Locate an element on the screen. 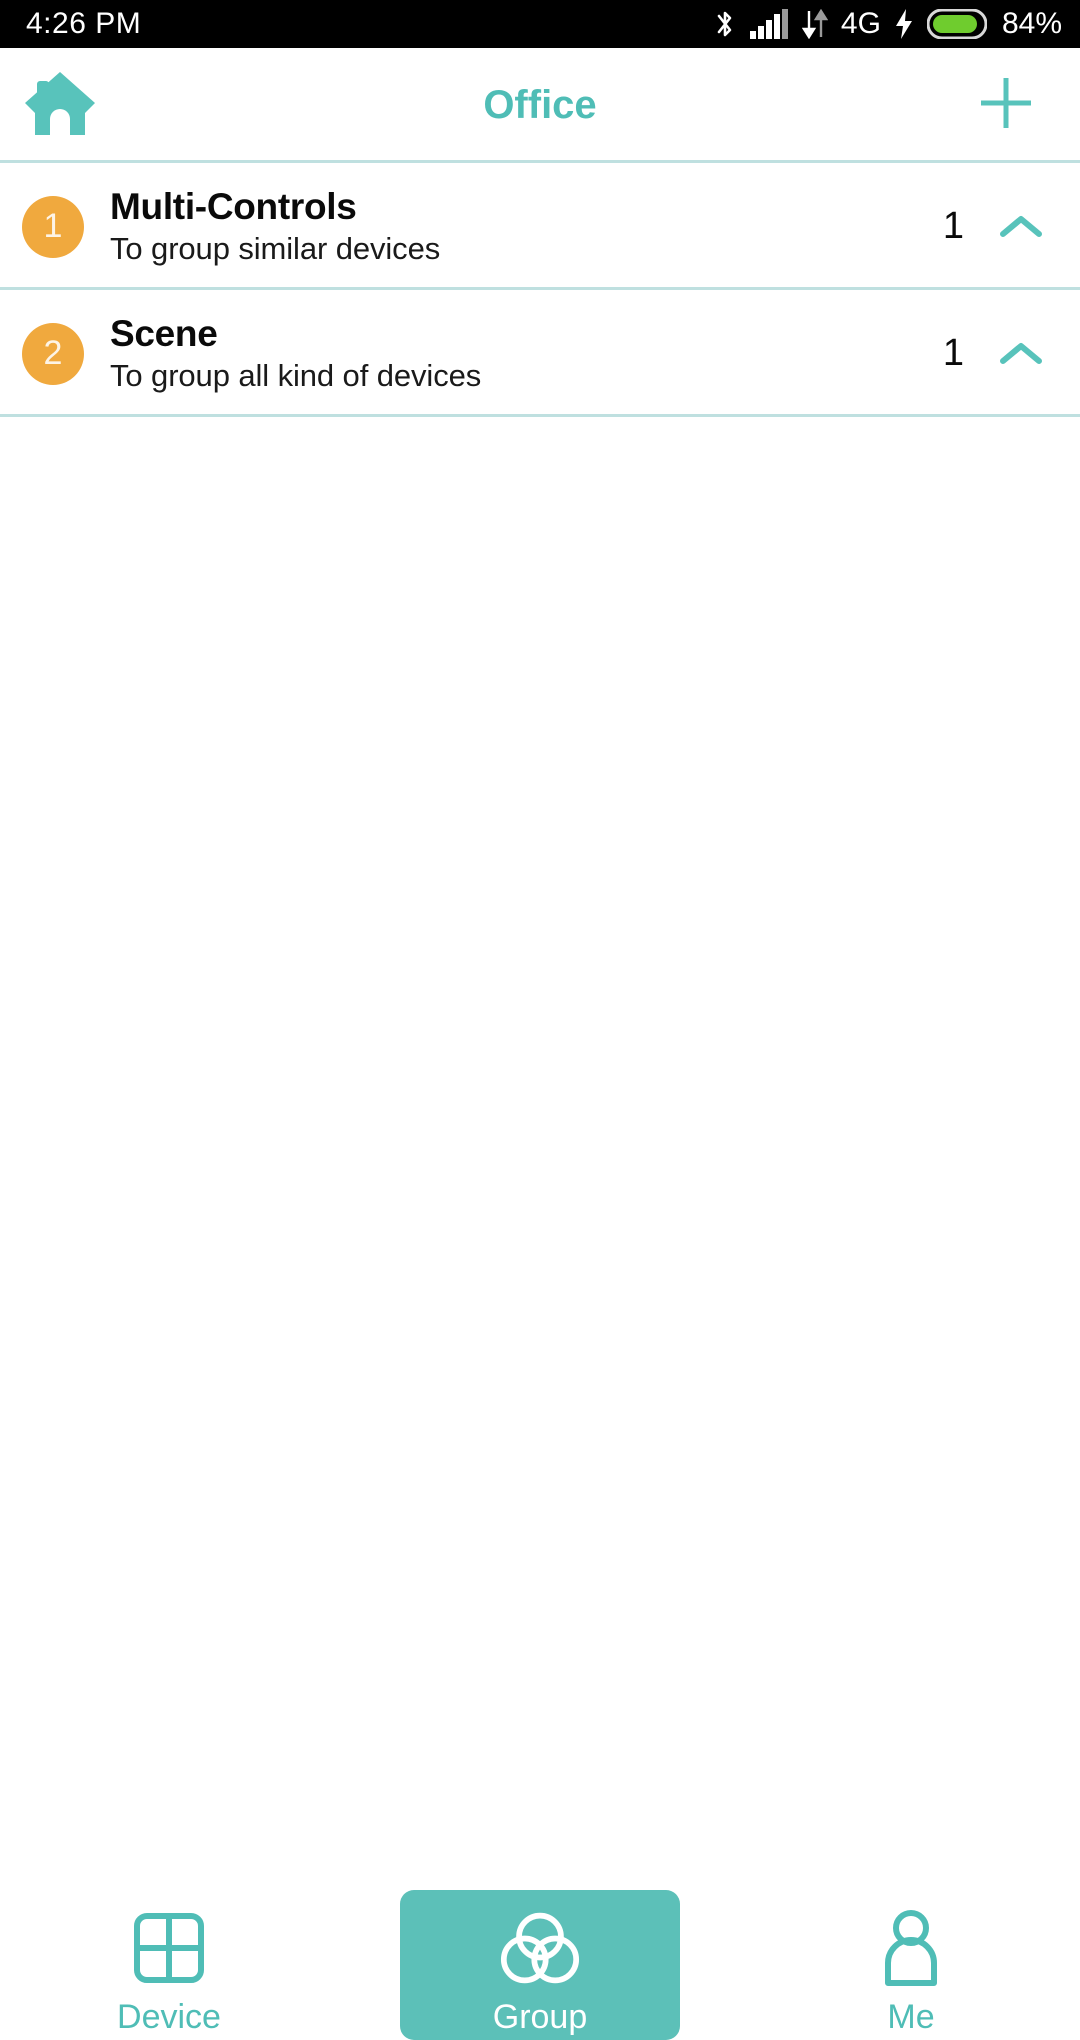 Image resolution: width=1080 pixels, height=2040 pixels. nav-tab-device: Device is located at coordinates (169, 1965).